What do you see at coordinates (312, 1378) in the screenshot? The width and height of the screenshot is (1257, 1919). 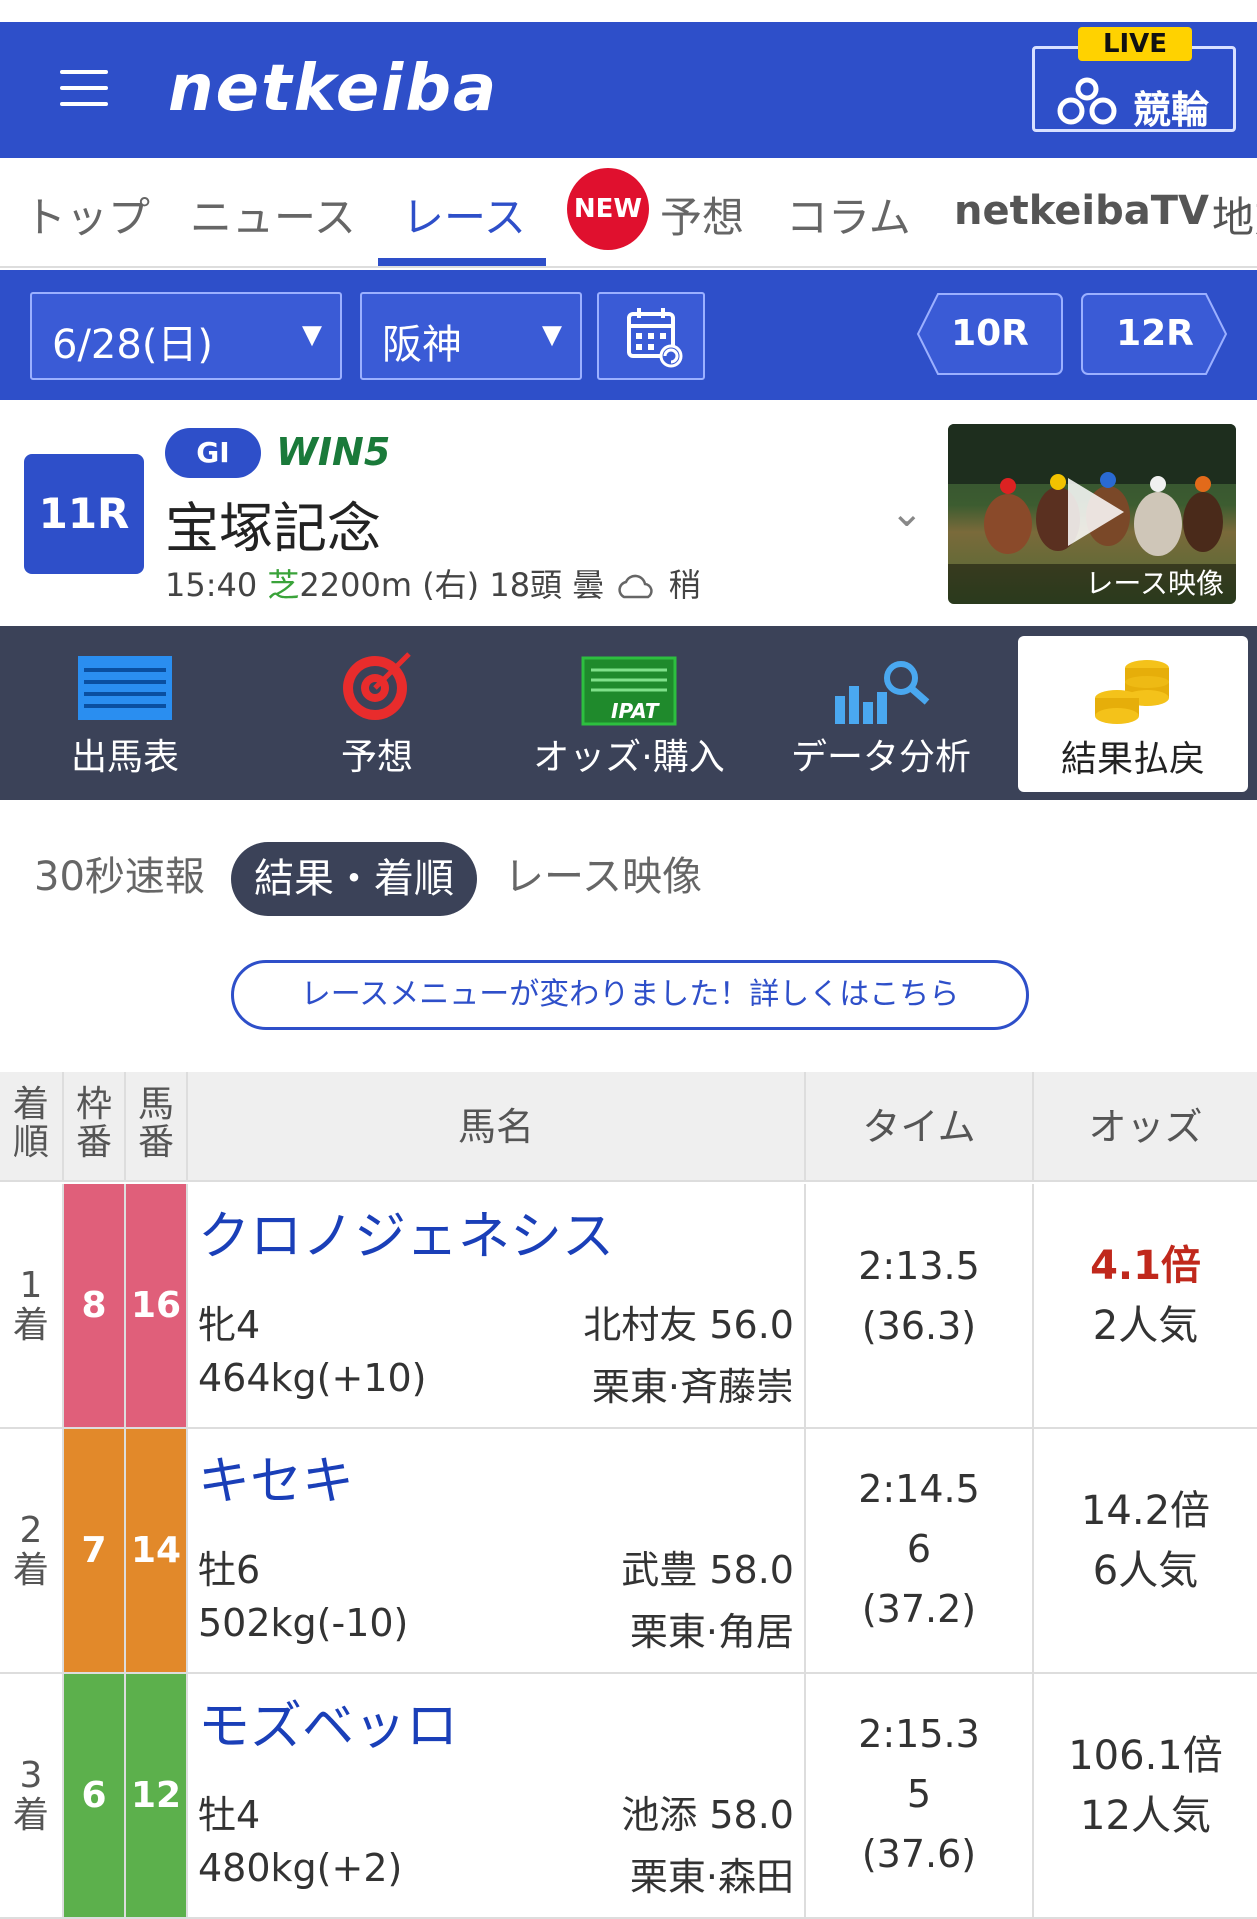 I see `horse-weight: 464kg(+10)` at bounding box center [312, 1378].